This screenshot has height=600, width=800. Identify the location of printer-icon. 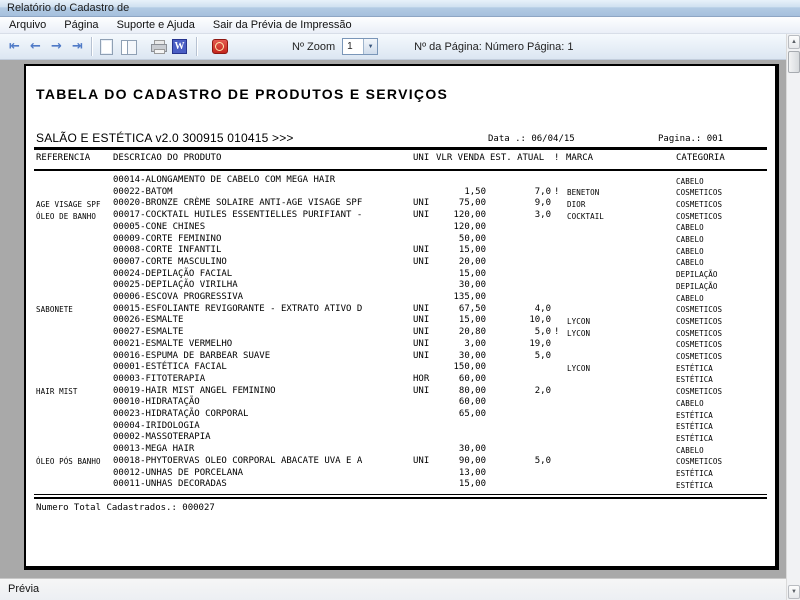
(158, 47).